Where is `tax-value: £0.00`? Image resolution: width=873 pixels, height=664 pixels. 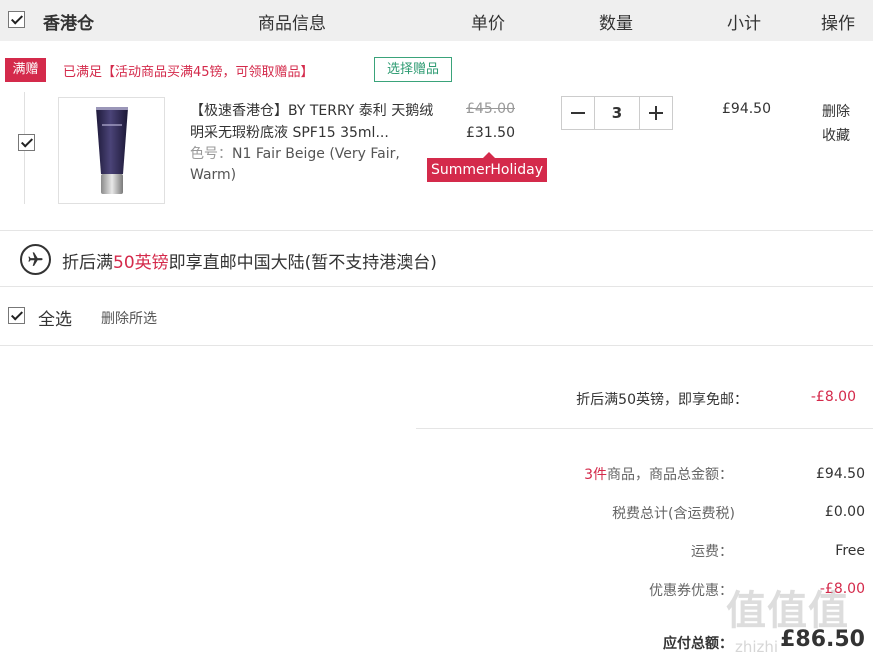 tax-value: £0.00 is located at coordinates (844, 512).